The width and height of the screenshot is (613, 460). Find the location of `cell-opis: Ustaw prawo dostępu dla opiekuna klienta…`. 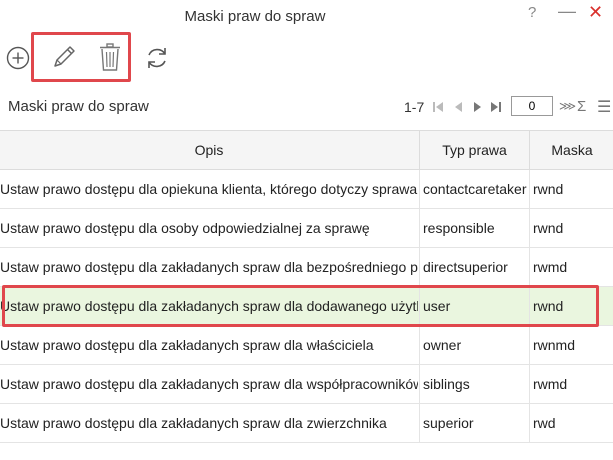

cell-opis: Ustaw prawo dostępu dla opiekuna klienta… is located at coordinates (209, 189).